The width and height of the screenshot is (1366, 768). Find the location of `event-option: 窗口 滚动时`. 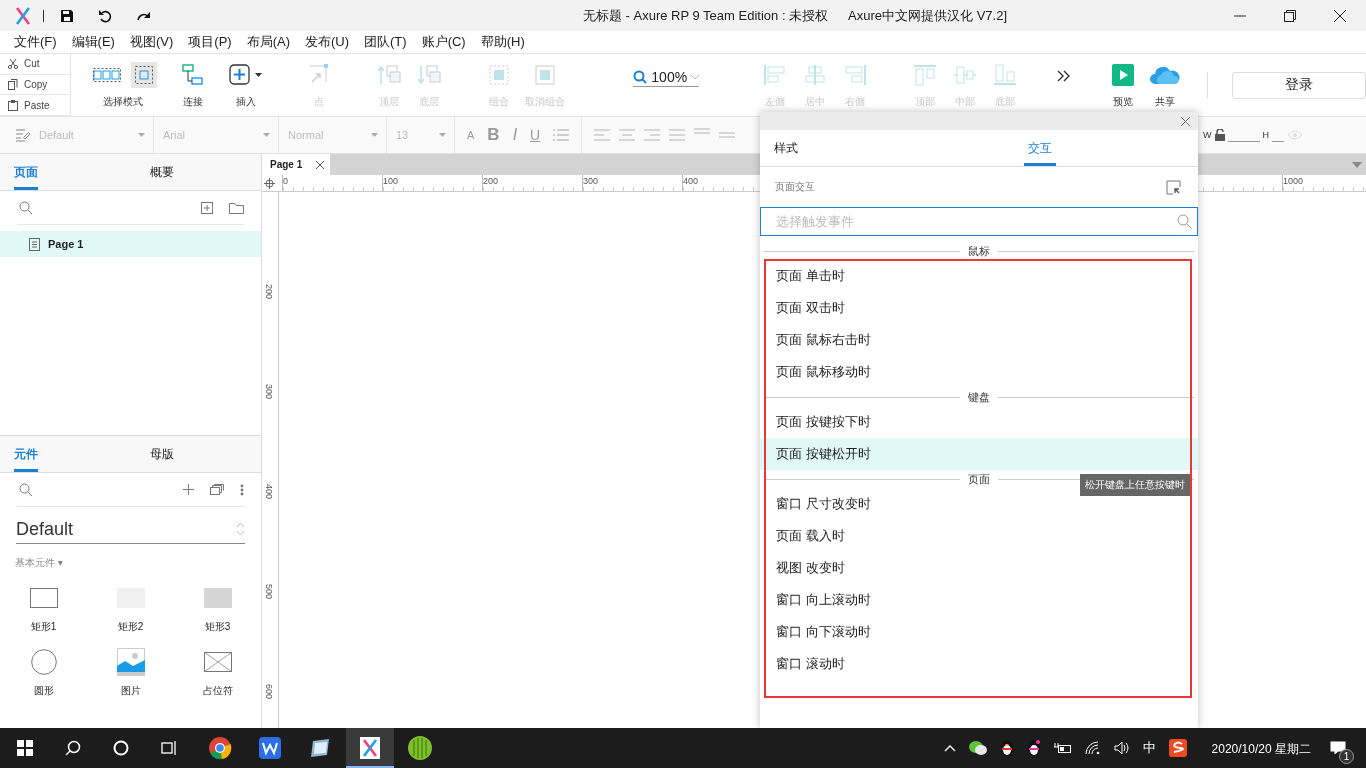

event-option: 窗口 滚动时 is located at coordinates (979, 664).